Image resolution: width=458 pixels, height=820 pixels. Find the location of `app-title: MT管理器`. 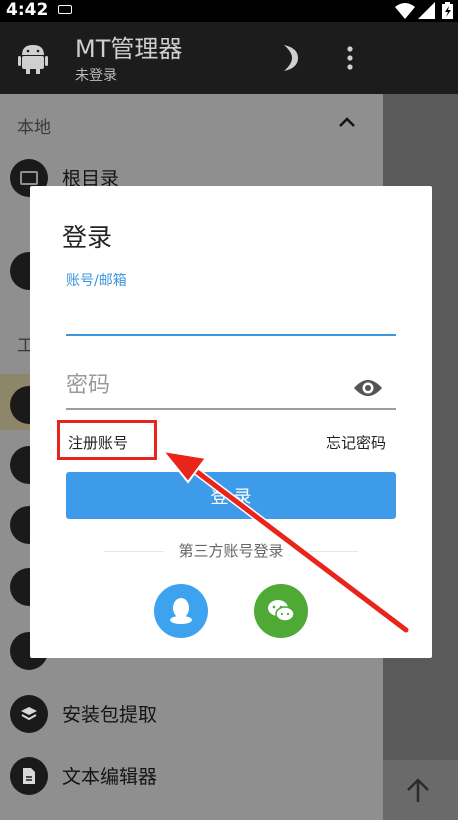

app-title: MT管理器 is located at coordinates (129, 49).